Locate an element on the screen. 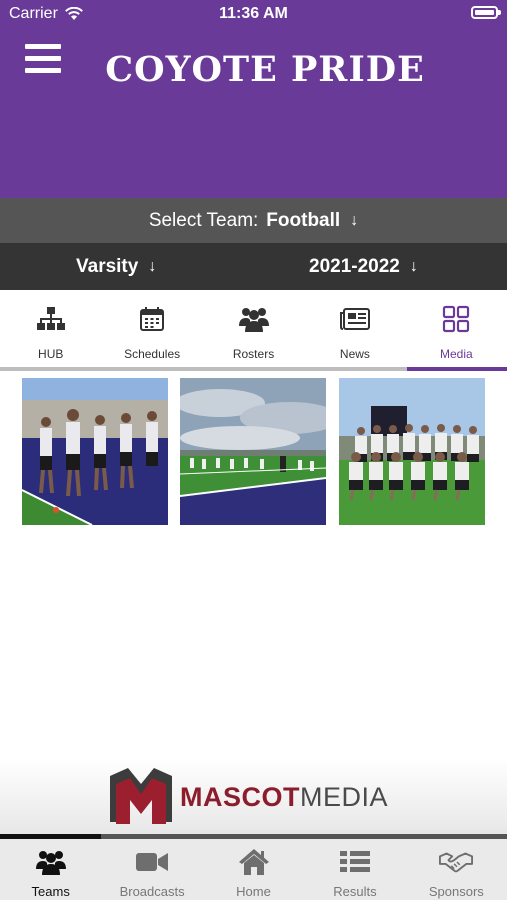  nav-teams: Teams is located at coordinates (50, 869).